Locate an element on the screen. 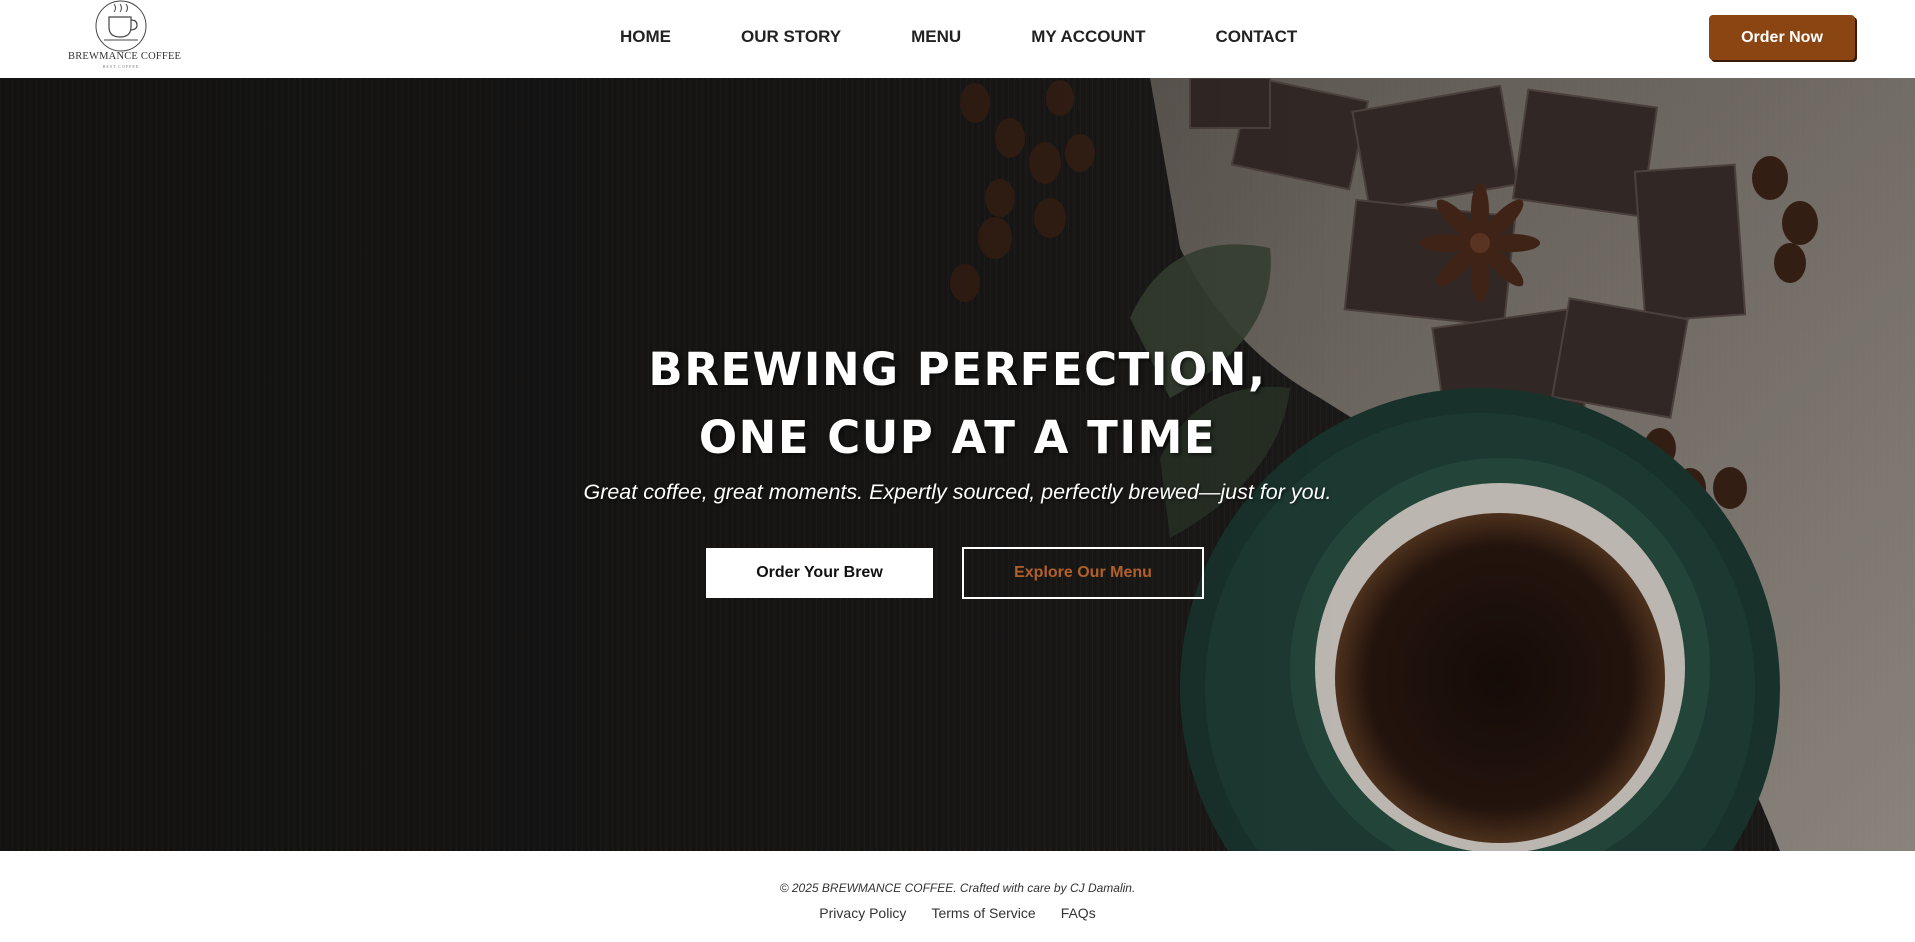 The width and height of the screenshot is (1915, 942). brand-name: BREWMANCE COFFEE is located at coordinates (125, 56).